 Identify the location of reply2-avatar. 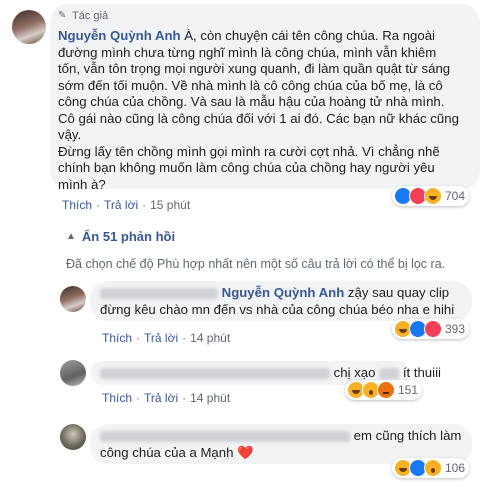
(73, 373).